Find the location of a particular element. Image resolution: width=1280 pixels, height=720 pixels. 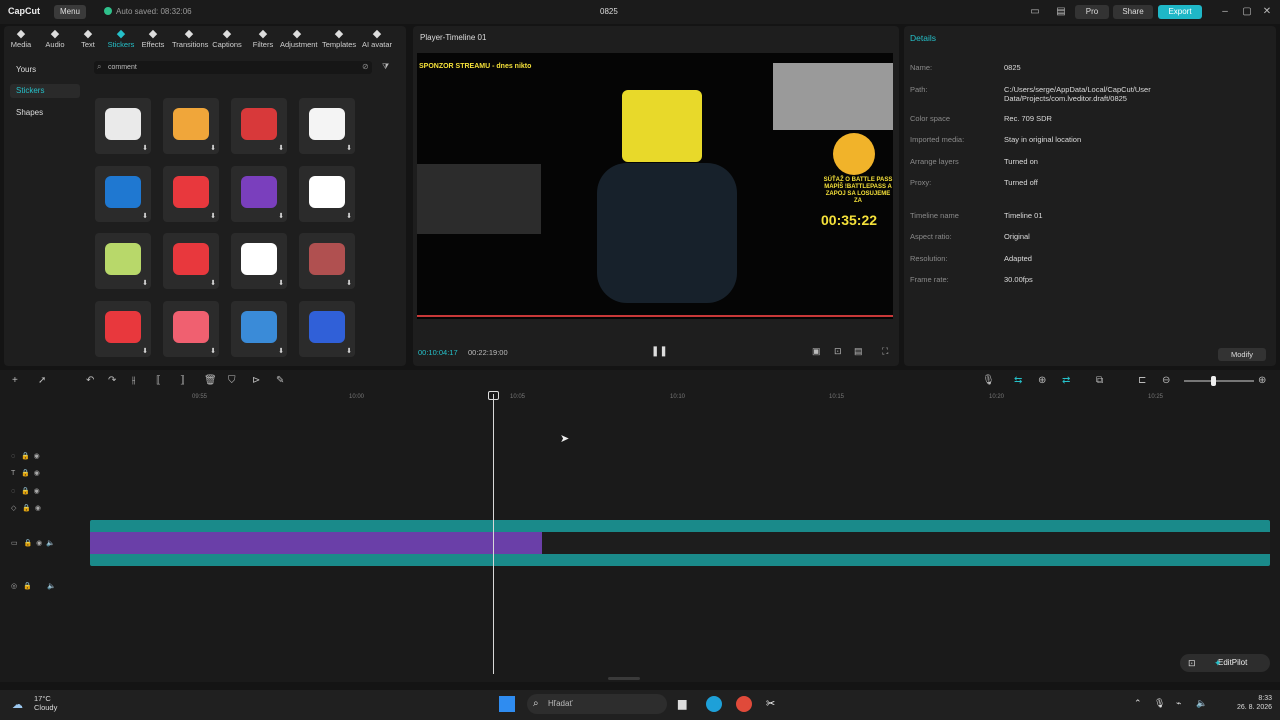

minimize-icon: – is located at coordinates (1225, 12).